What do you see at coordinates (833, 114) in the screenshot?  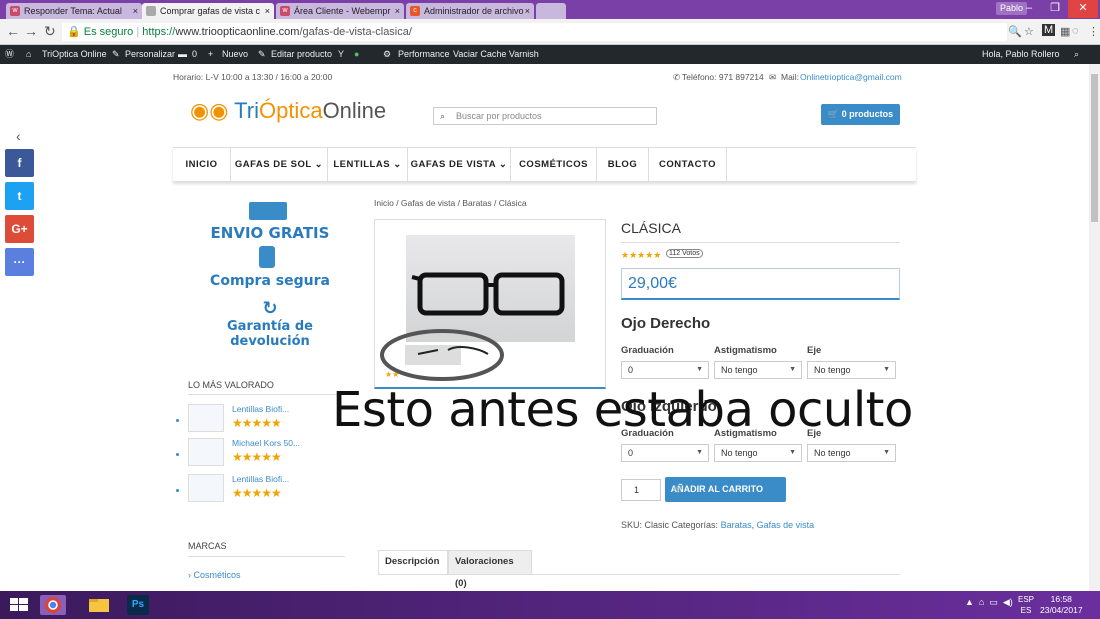 I see `cart-icon: 🛒` at bounding box center [833, 114].